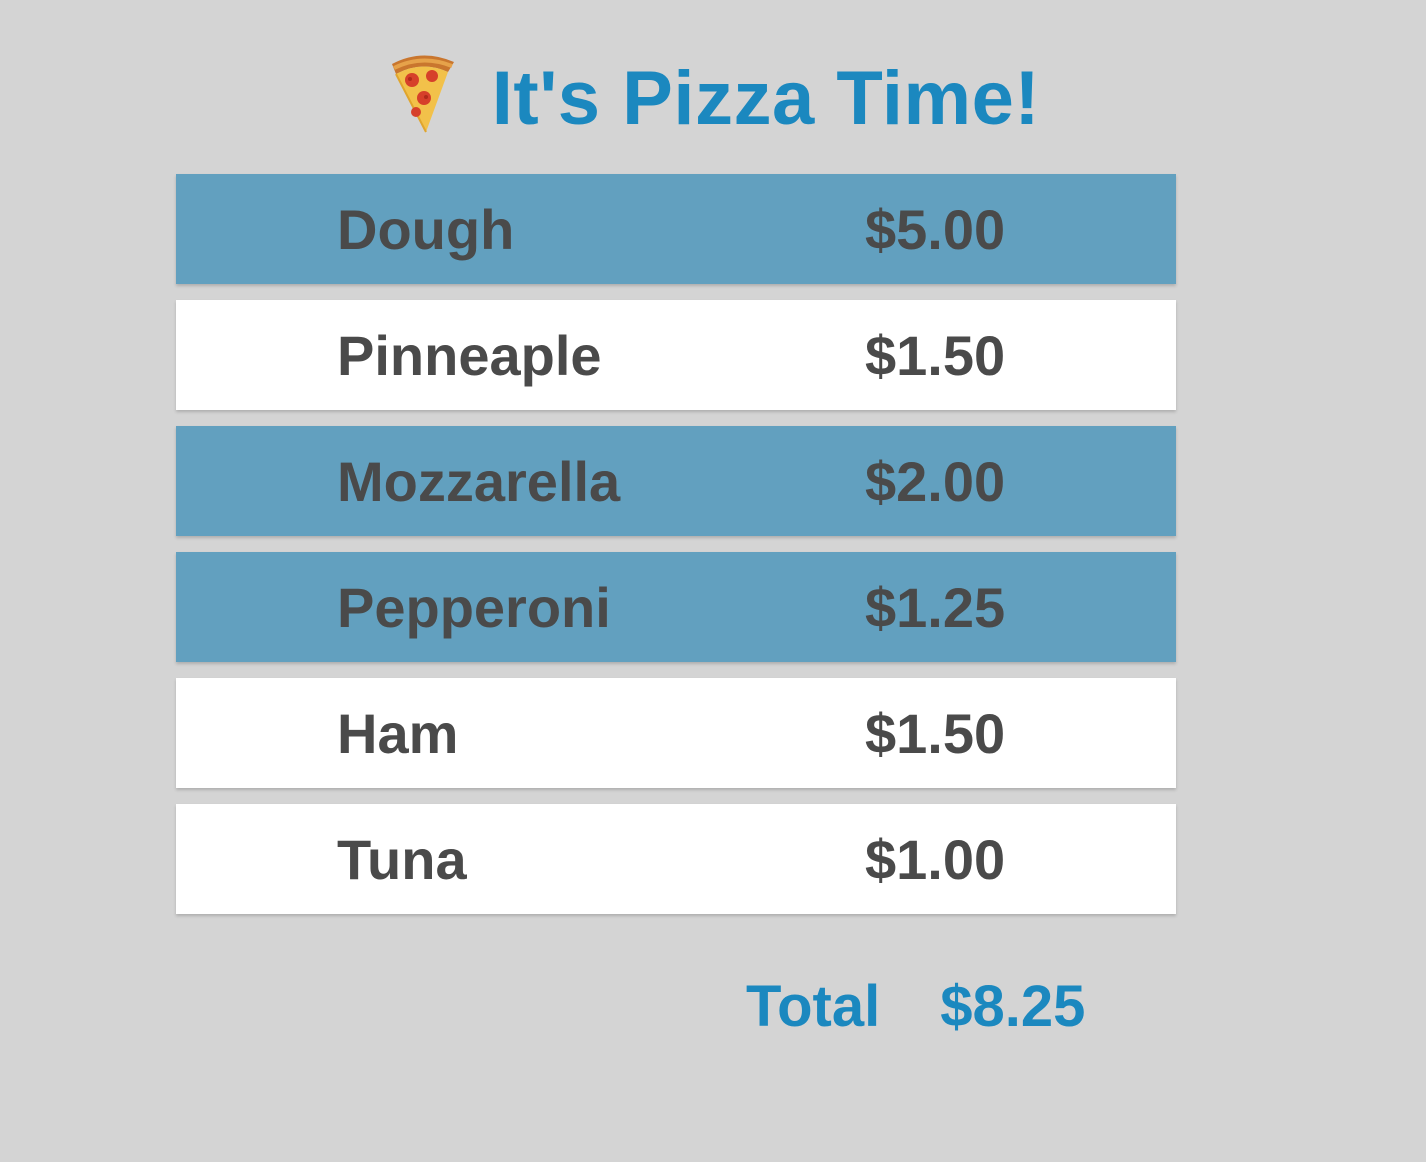  What do you see at coordinates (676, 859) in the screenshot?
I see `ingredient-item-tuna: Tuna $1.00` at bounding box center [676, 859].